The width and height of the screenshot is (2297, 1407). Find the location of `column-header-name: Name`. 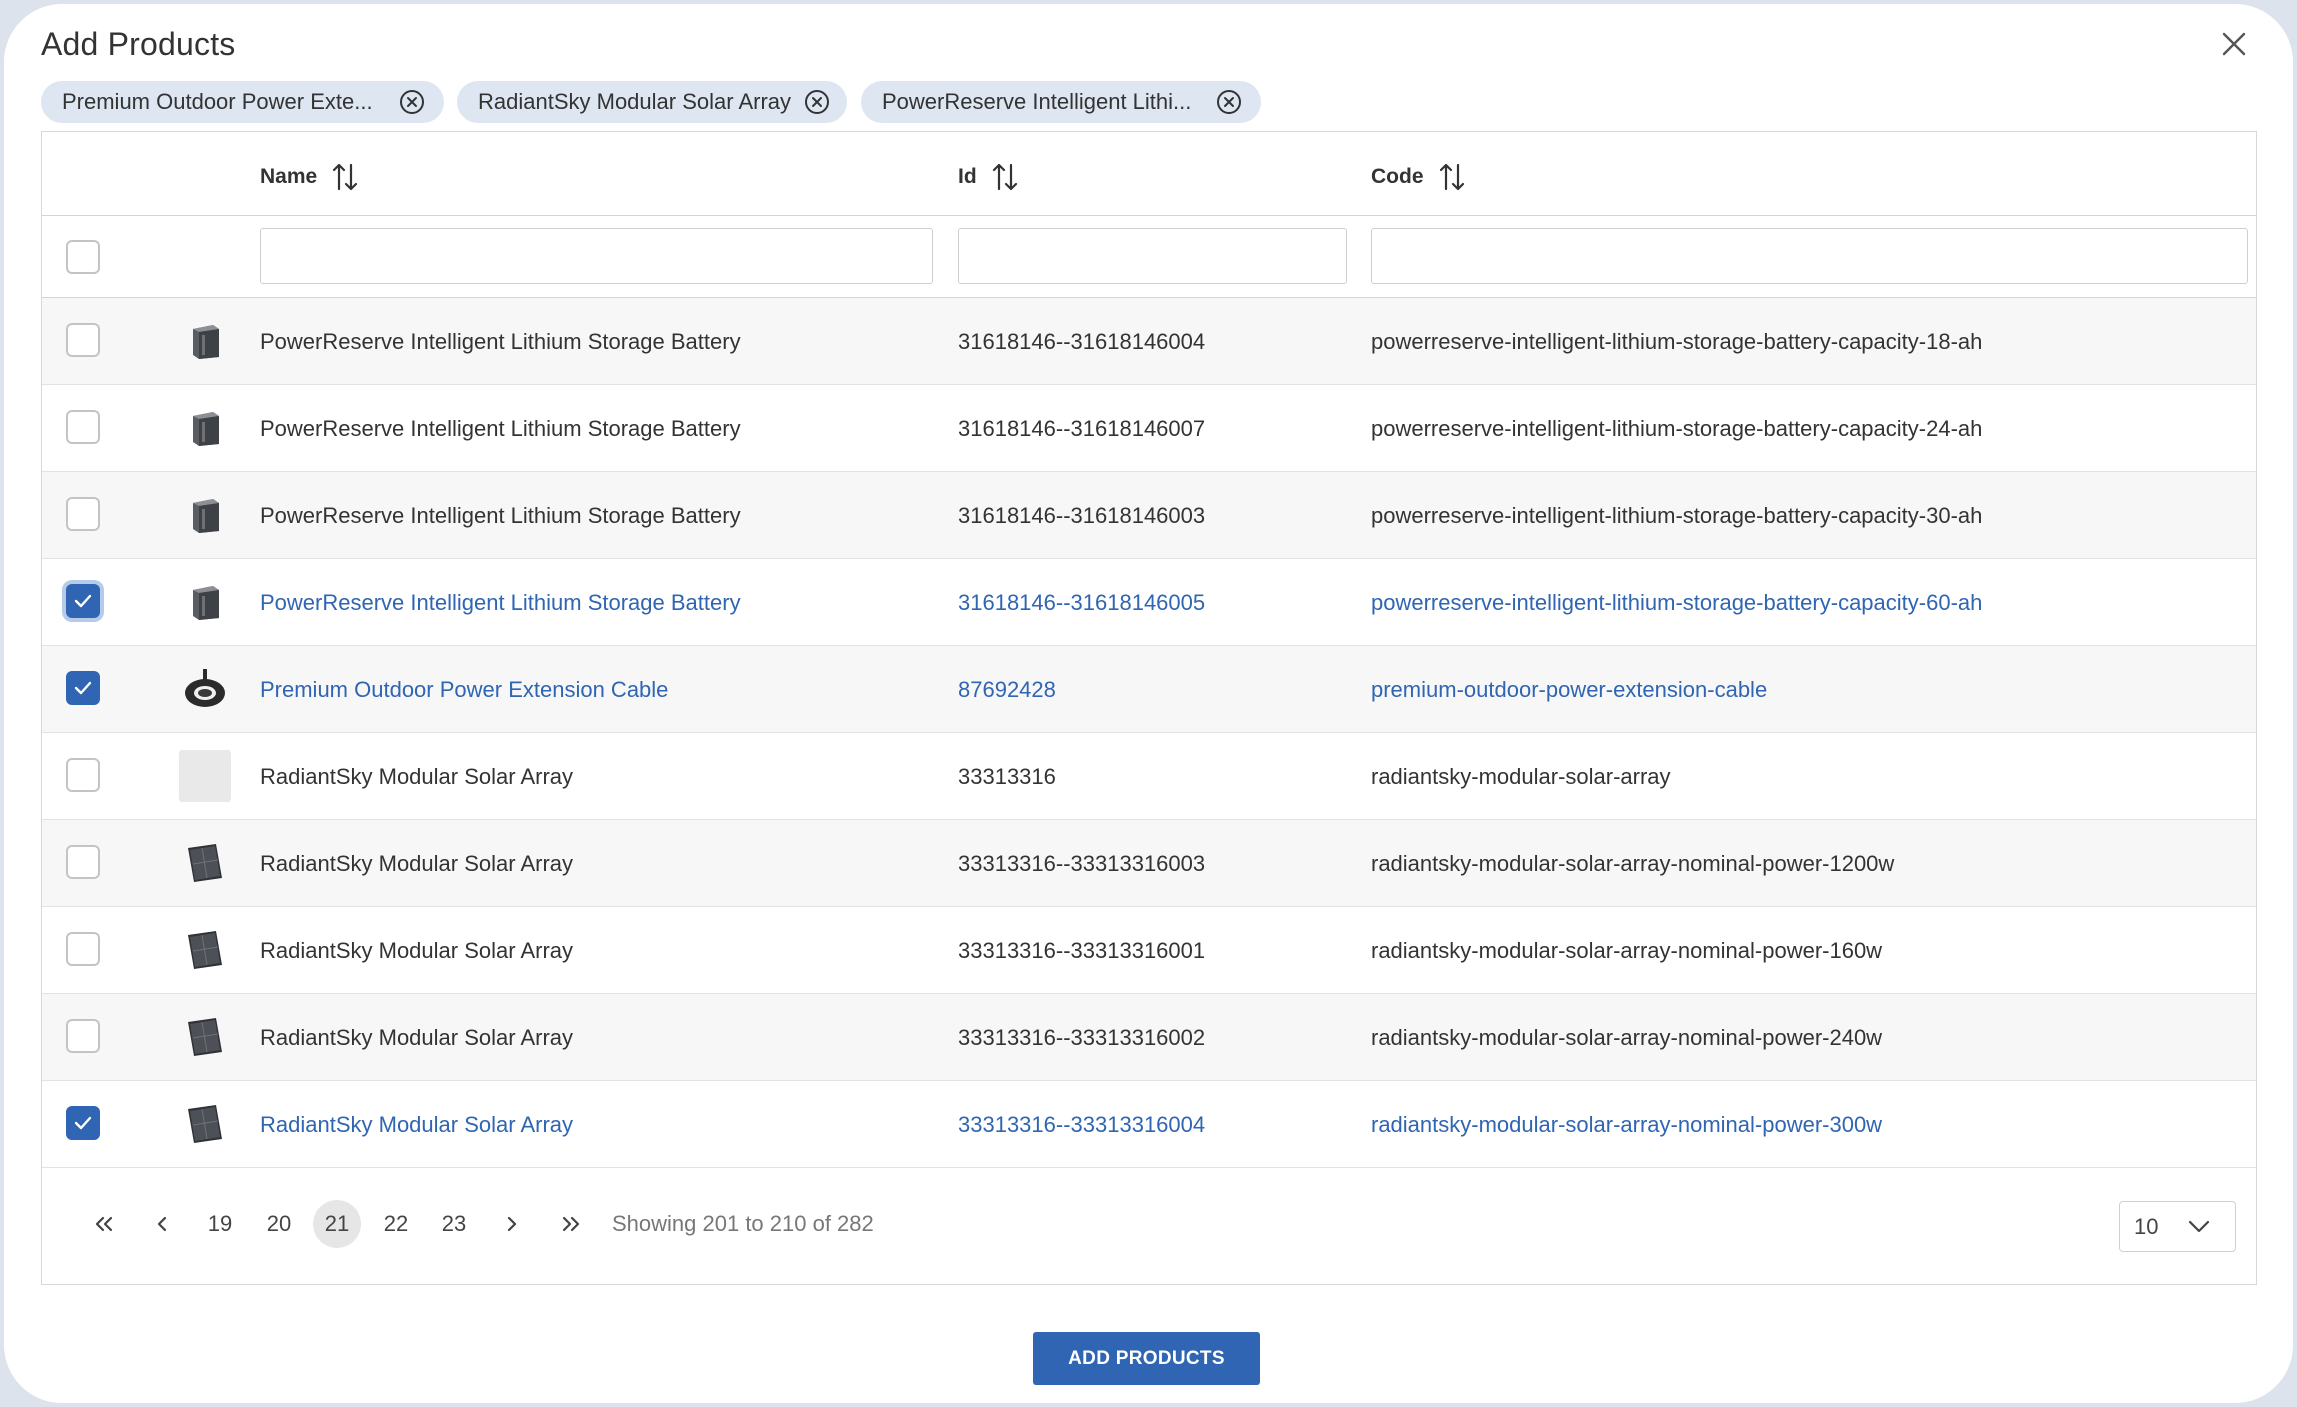

column-header-name: Name is located at coordinates (309, 177).